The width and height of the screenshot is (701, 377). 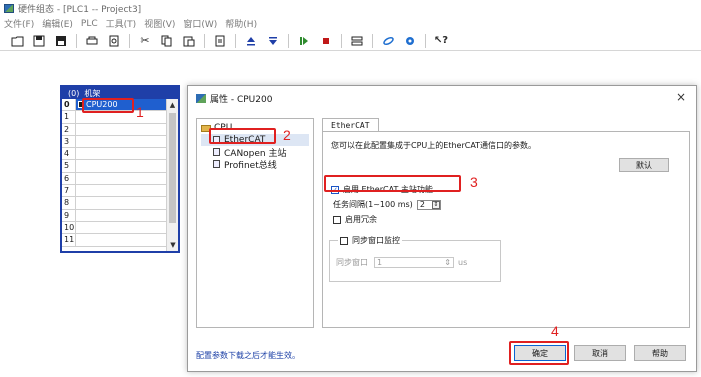 I want to click on link-icon, so click(x=388, y=41).